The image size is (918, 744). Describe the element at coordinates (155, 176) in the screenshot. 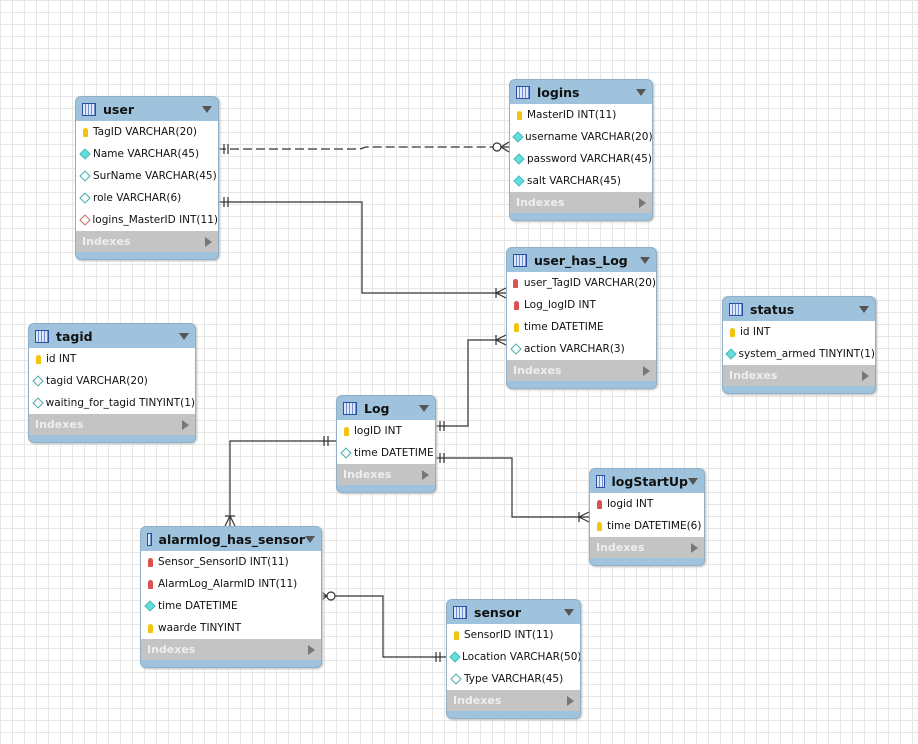

I see `column-label: SurName VARCHAR(45)` at that location.